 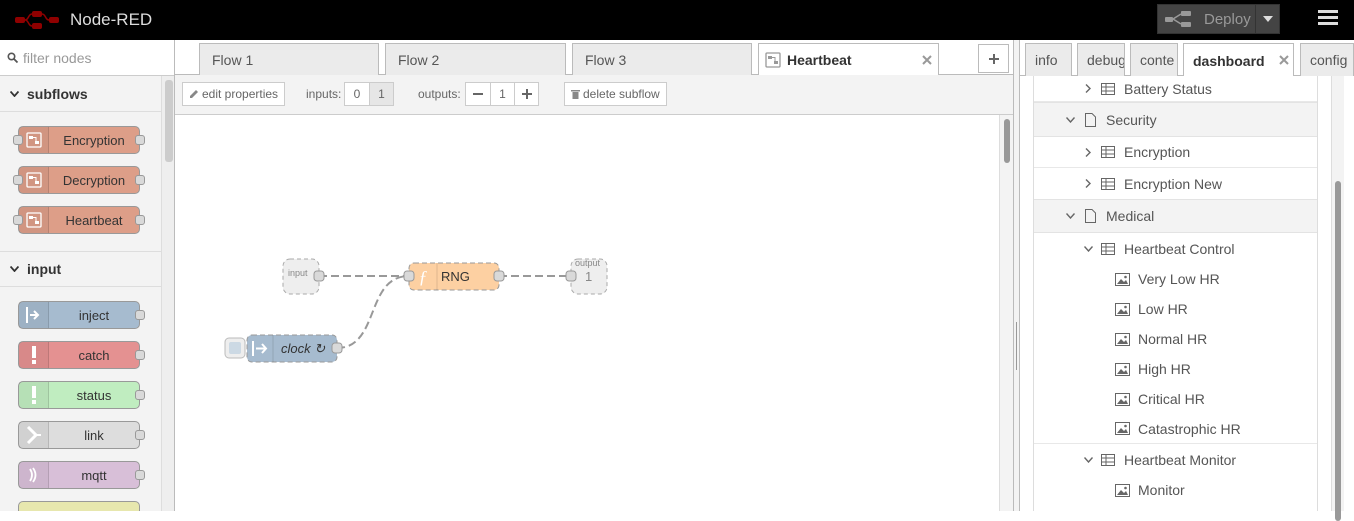 What do you see at coordinates (34, 435) in the screenshot?
I see `link-in-icon` at bounding box center [34, 435].